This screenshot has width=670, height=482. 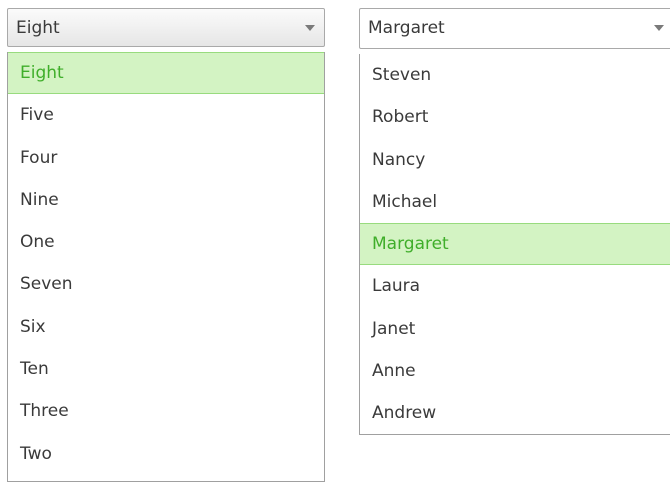 I want to click on dropdown-option: Nancy, so click(x=515, y=160).